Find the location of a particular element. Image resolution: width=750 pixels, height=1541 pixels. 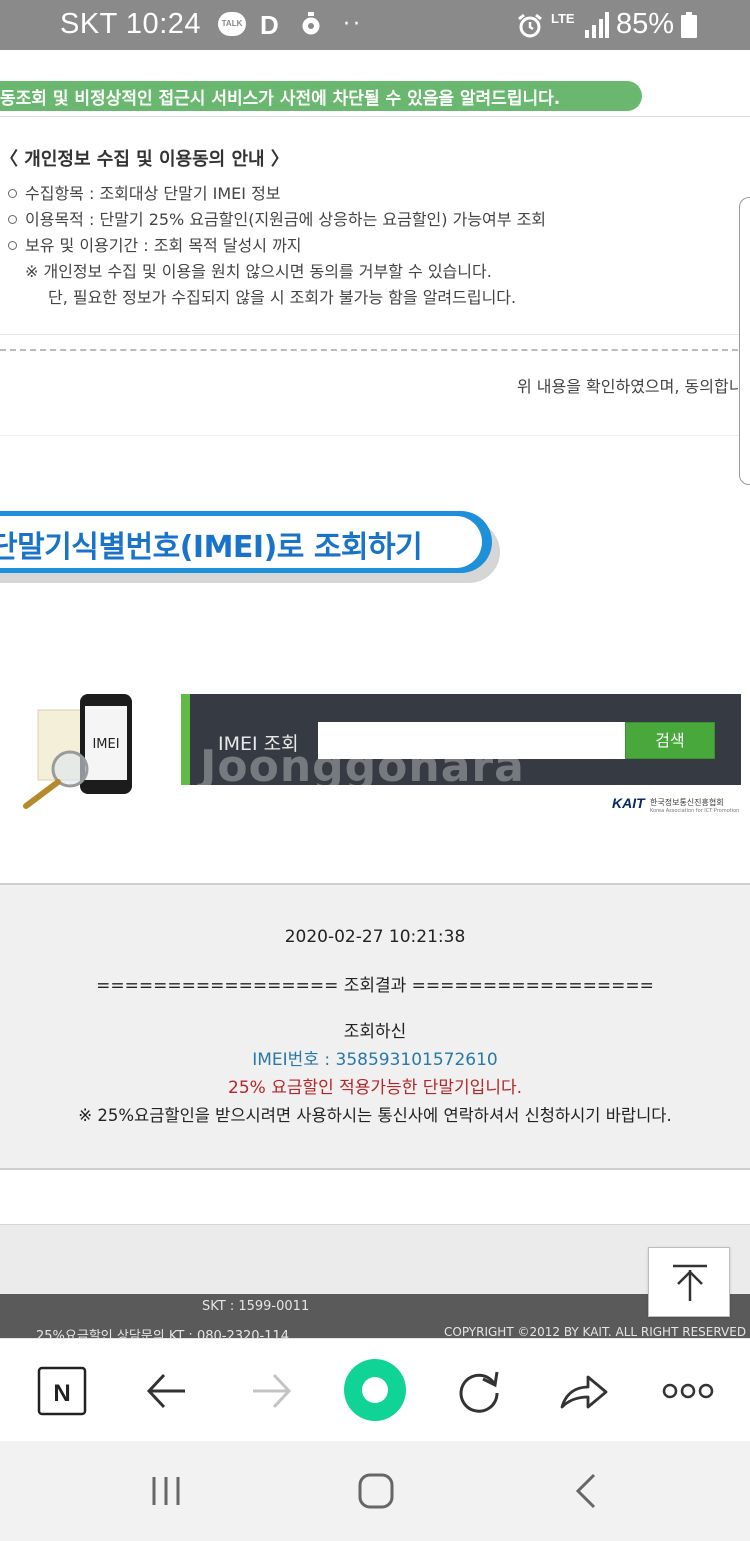

privacy-item: 보유 및 이용기간 : 조회 목적 달성시 까지 is located at coordinates (155, 244).